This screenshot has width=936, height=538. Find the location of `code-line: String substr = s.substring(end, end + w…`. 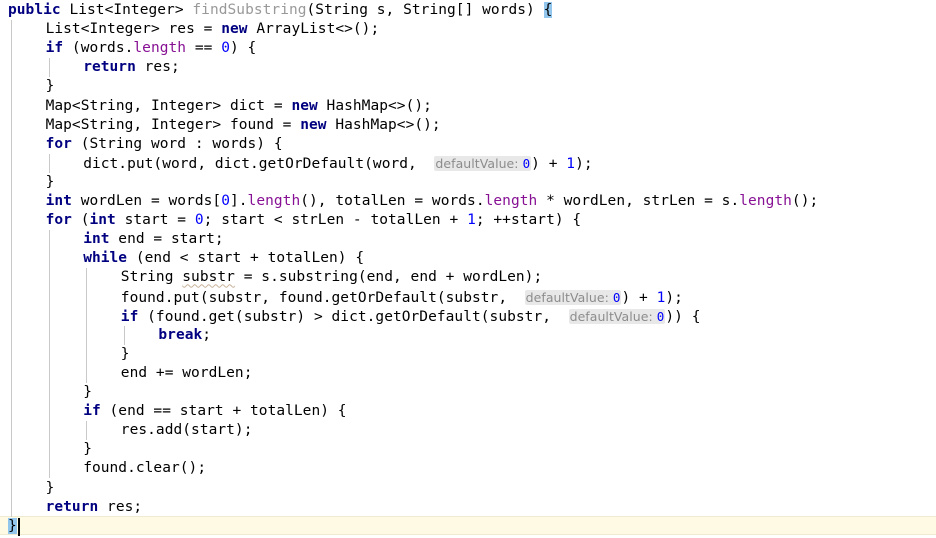

code-line: String substr = s.substring(end, end + w… is located at coordinates (331, 277).